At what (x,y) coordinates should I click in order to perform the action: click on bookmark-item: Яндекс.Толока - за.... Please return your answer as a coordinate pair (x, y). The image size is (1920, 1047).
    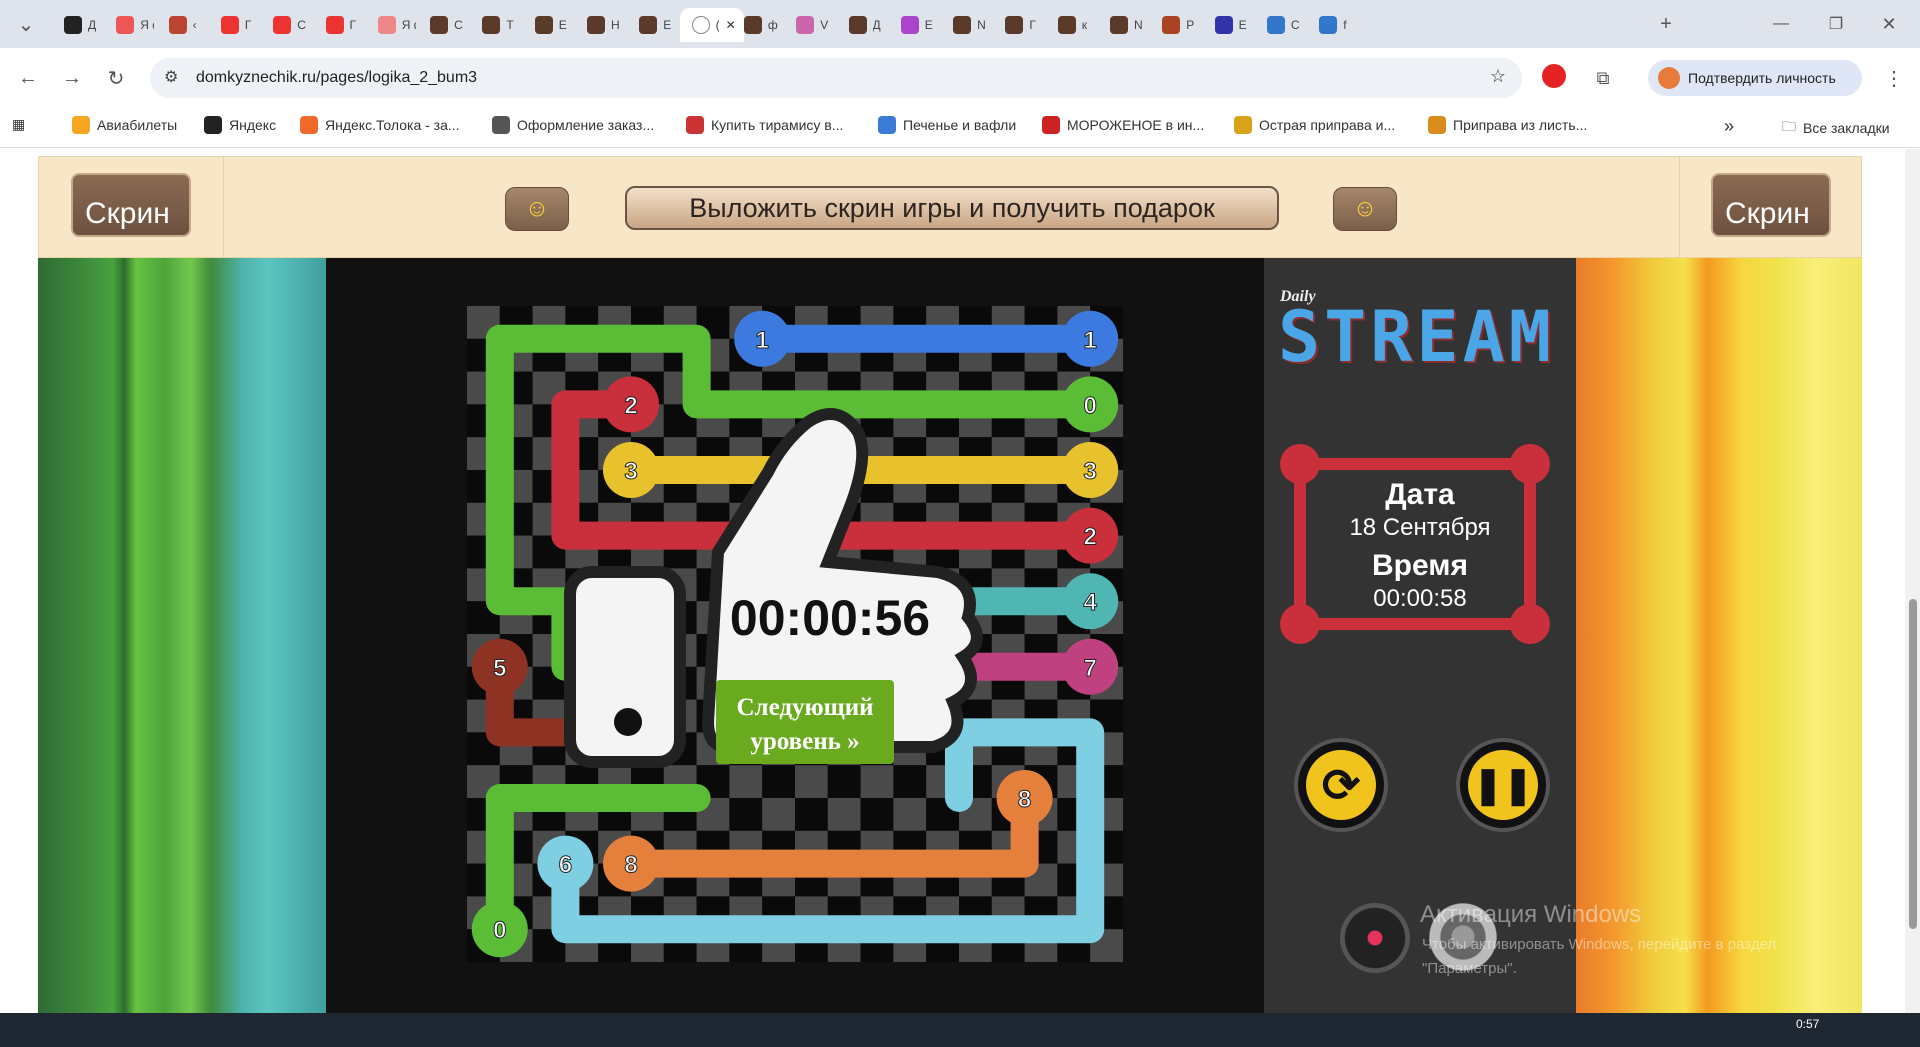
    Looking at the image, I should click on (380, 125).